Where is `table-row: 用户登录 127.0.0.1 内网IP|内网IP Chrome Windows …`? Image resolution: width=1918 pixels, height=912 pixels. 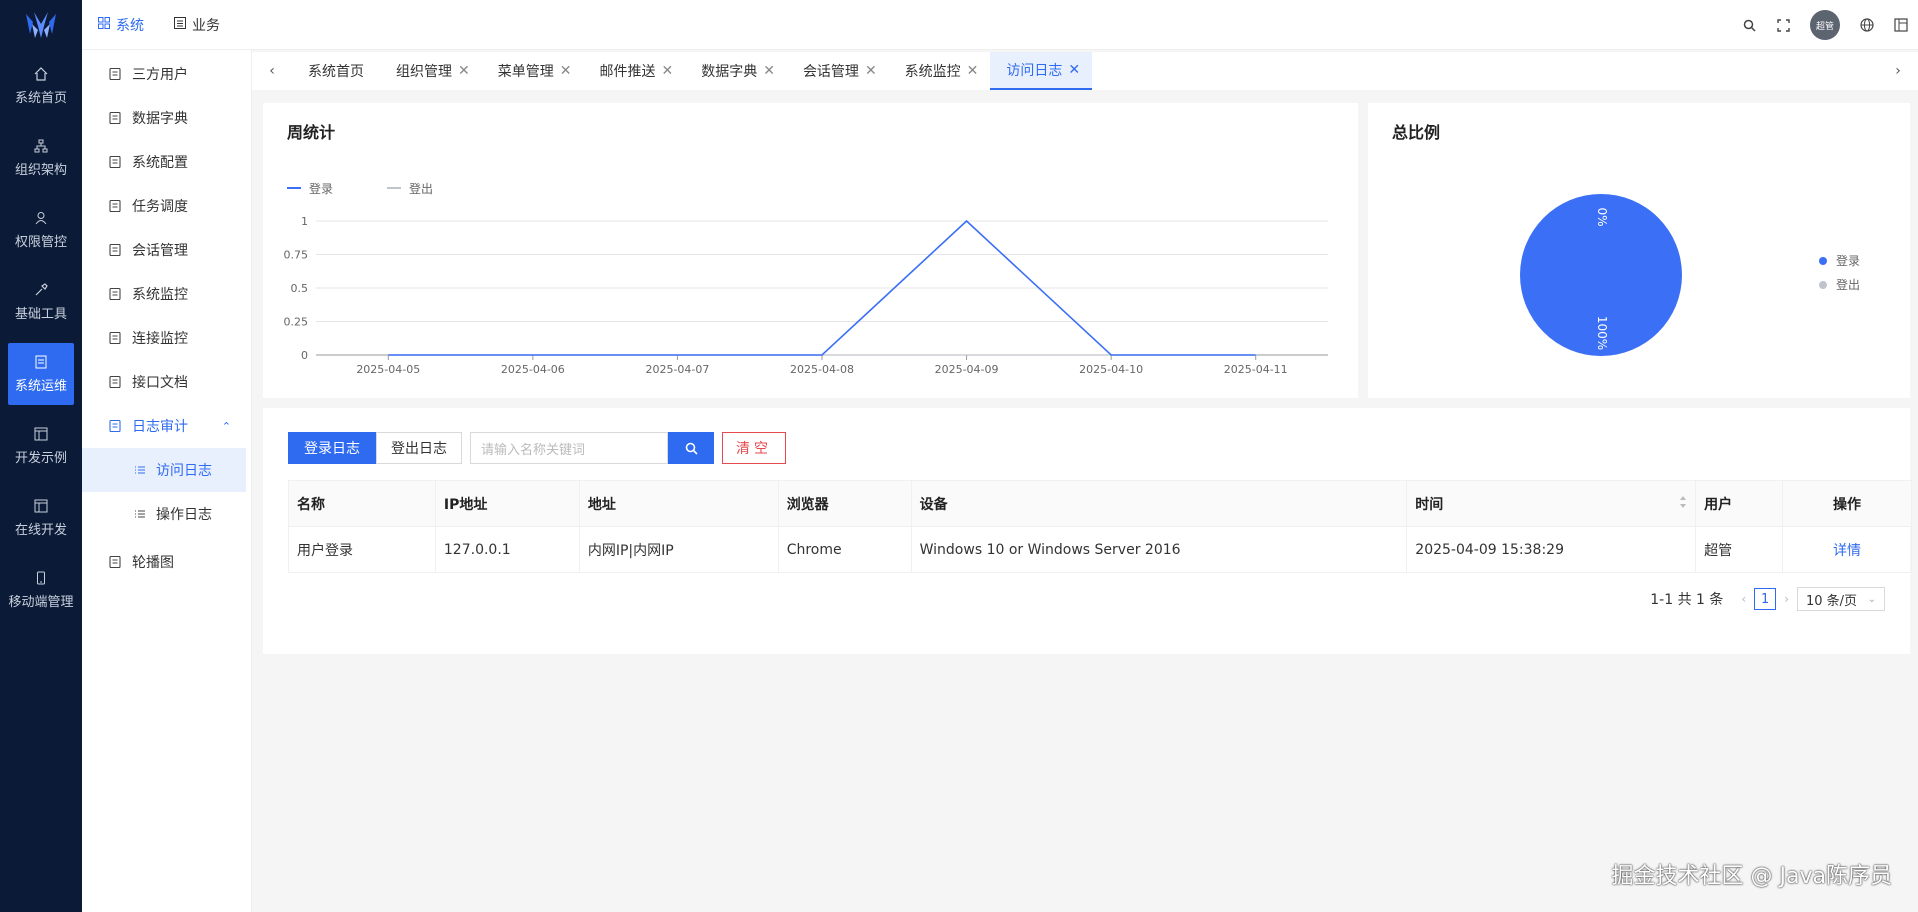 table-row: 用户登录 127.0.0.1 内网IP|内网IP Chrome Windows … is located at coordinates (1100, 549).